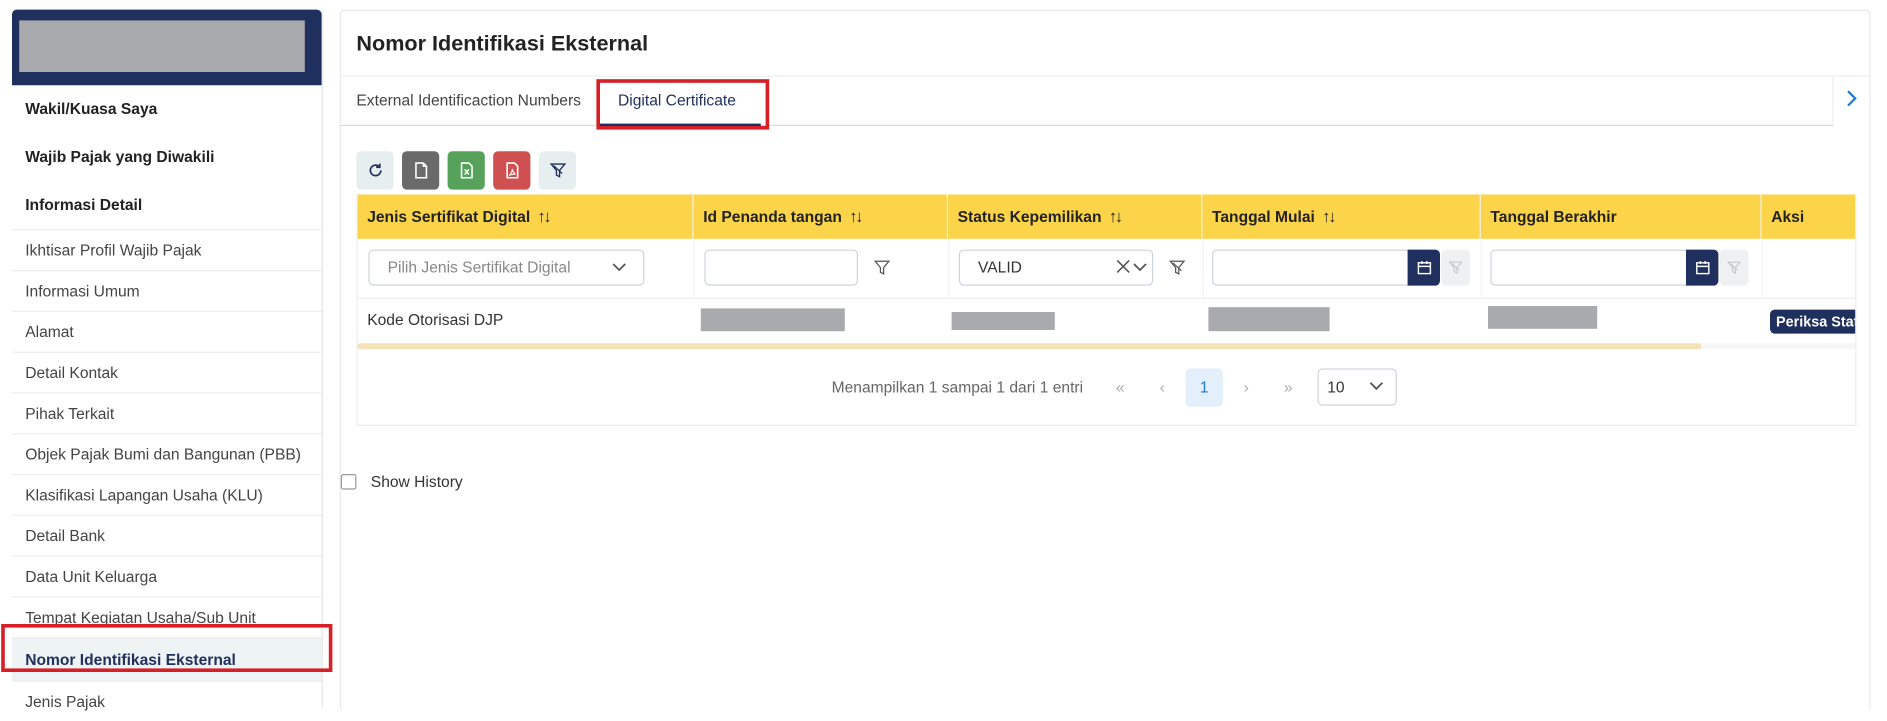 The height and width of the screenshot is (721, 1887). I want to click on show-history: Show History, so click(401, 481).